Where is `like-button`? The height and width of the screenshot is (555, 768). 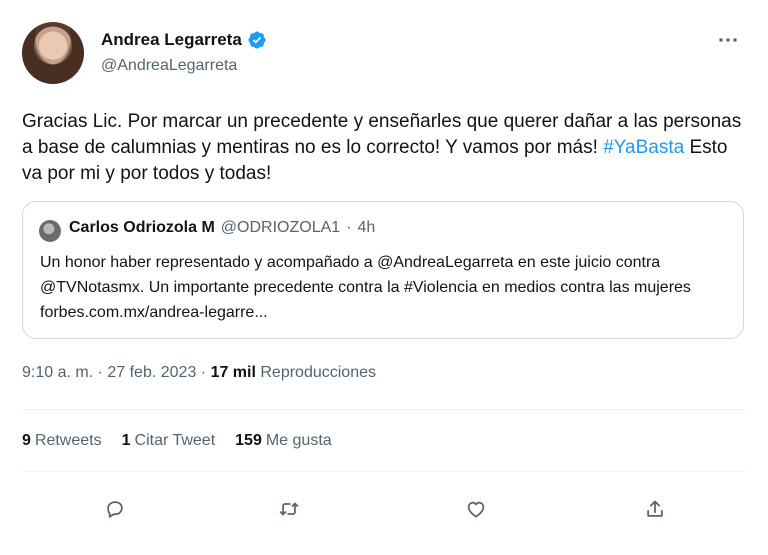 like-button is located at coordinates (476, 509).